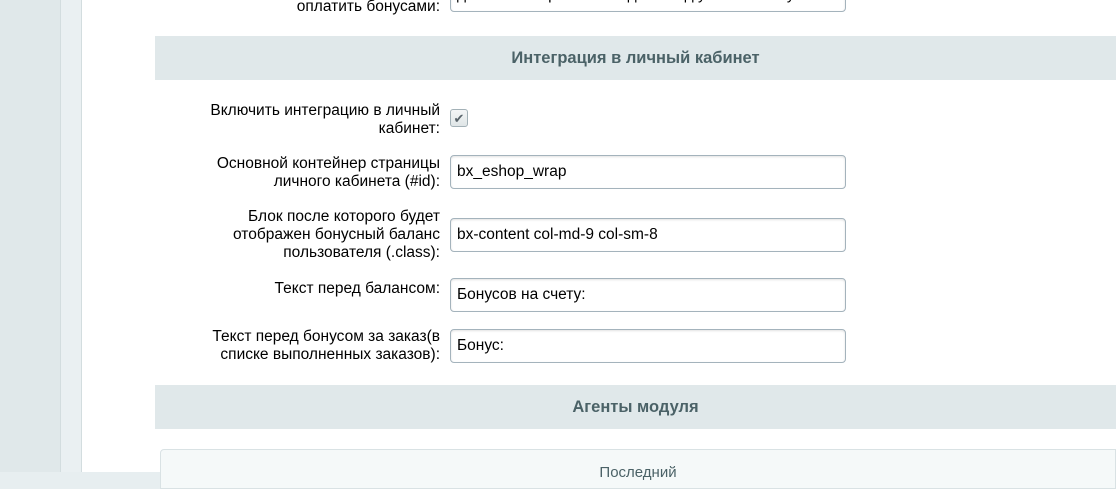 This screenshot has height=489, width=1116. Describe the element at coordinates (336, 234) in the screenshot. I see `balance-block-class-label-line2: отображен бонусный баланс` at that location.